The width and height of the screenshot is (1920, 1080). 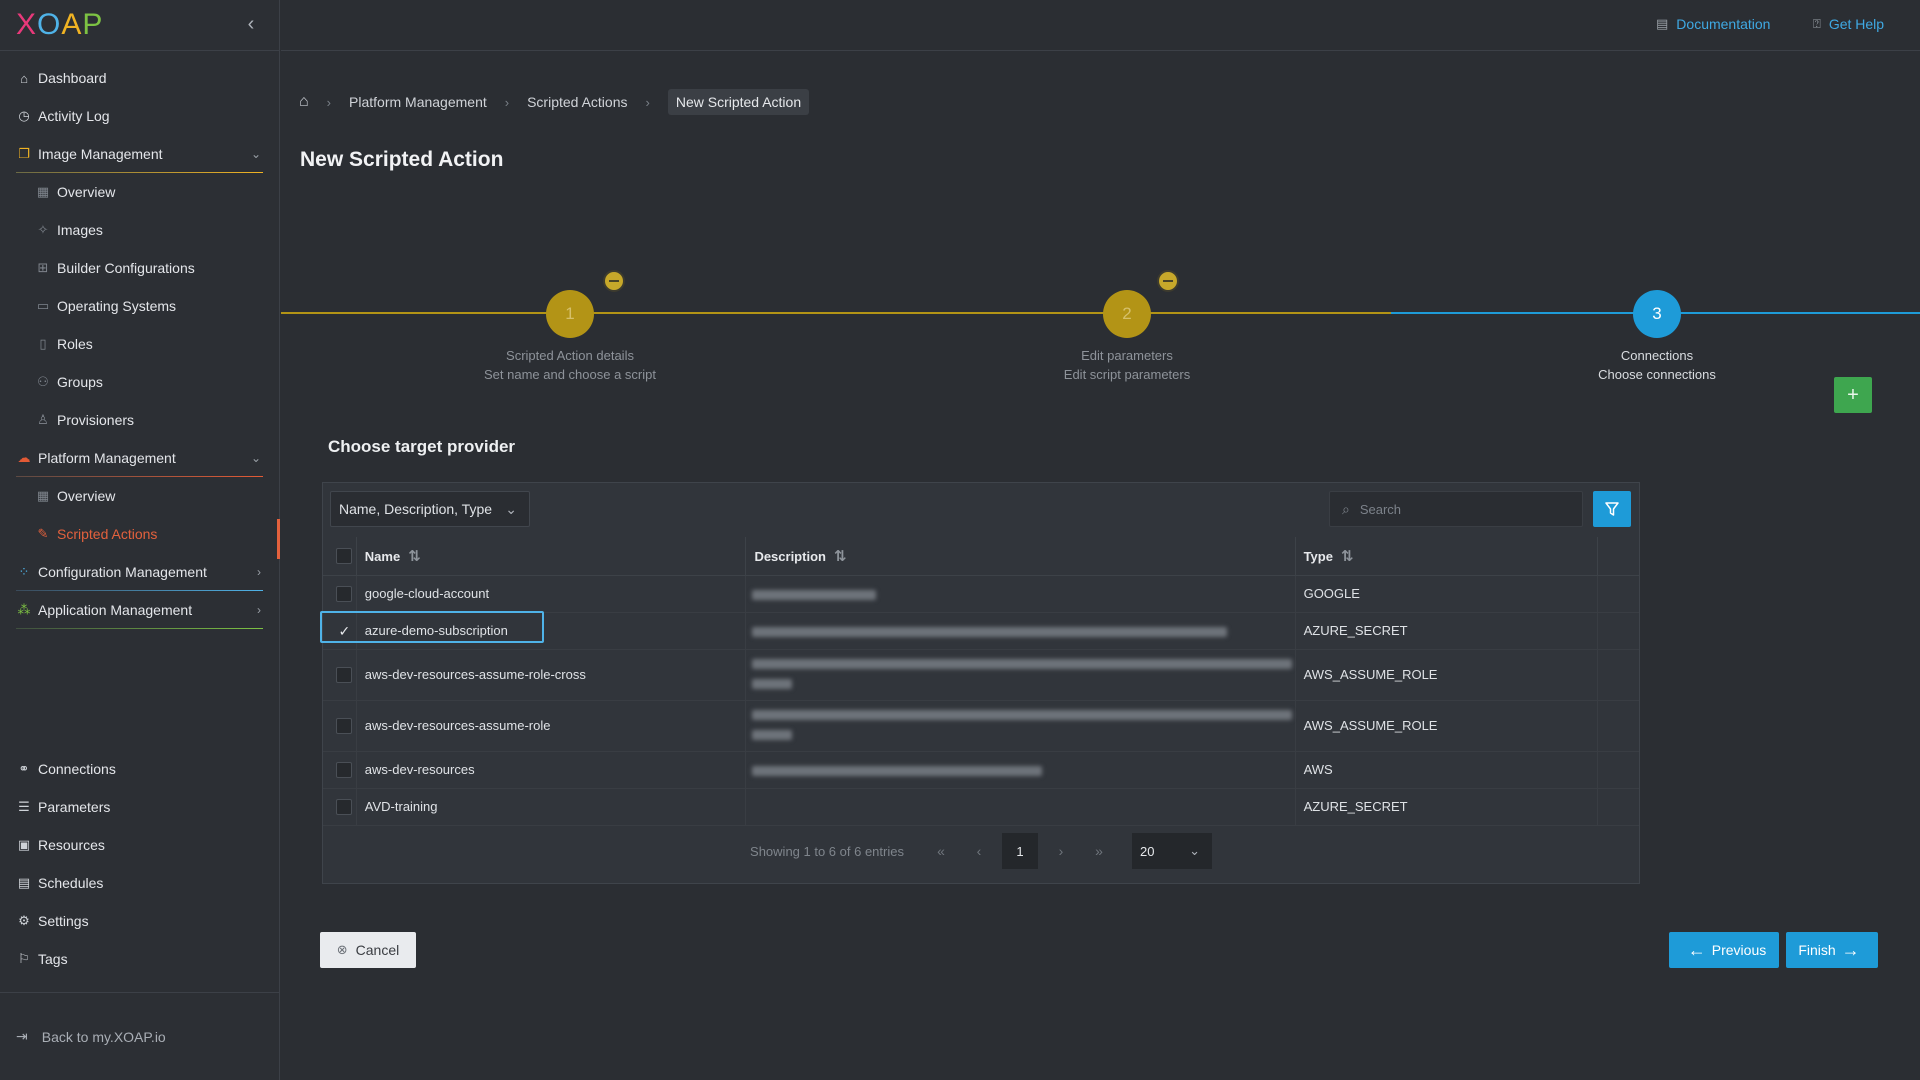 What do you see at coordinates (1853, 395) in the screenshot?
I see `add-connection-button: +` at bounding box center [1853, 395].